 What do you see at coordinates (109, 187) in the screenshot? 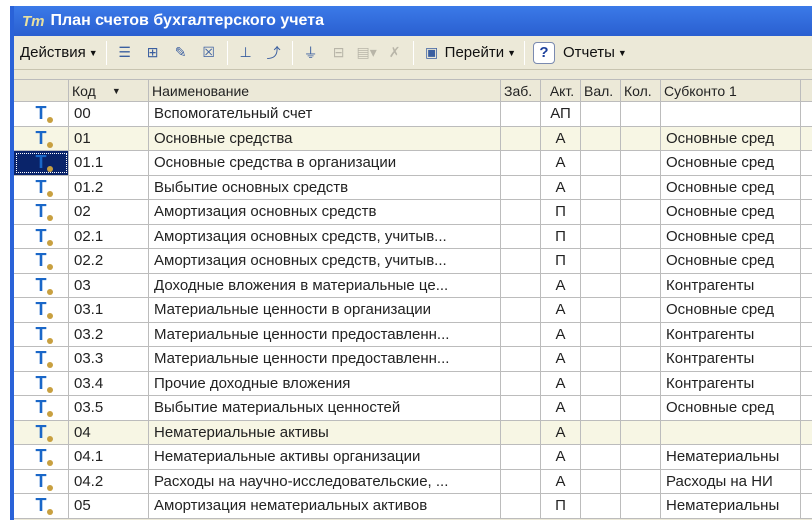
I see `cell-code: 01.2` at bounding box center [109, 187].